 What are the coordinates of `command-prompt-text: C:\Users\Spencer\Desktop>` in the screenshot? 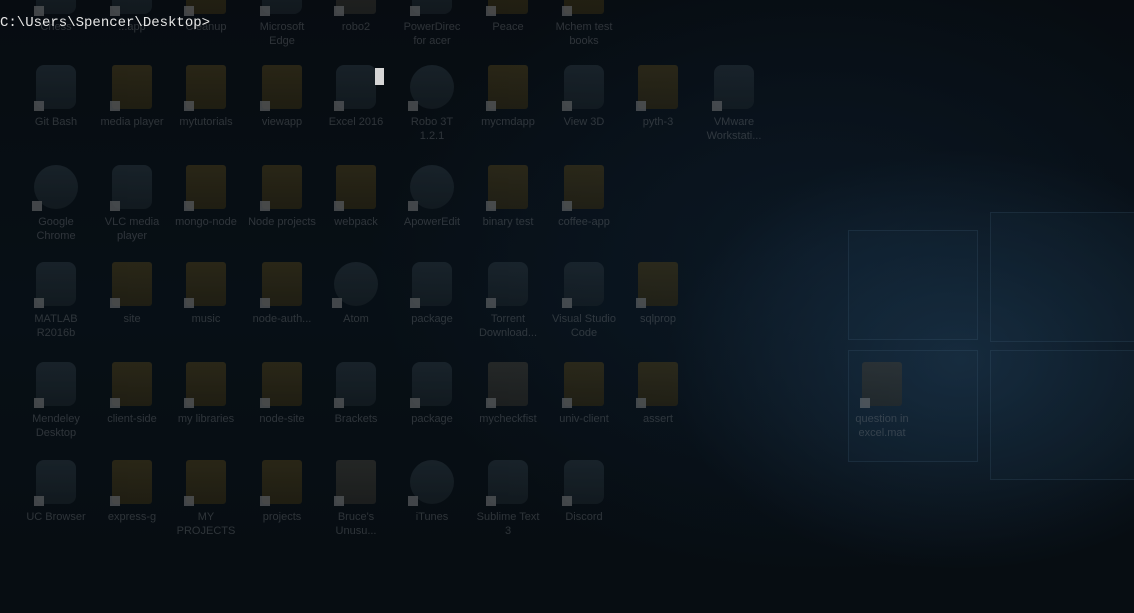 It's located at (105, 23).